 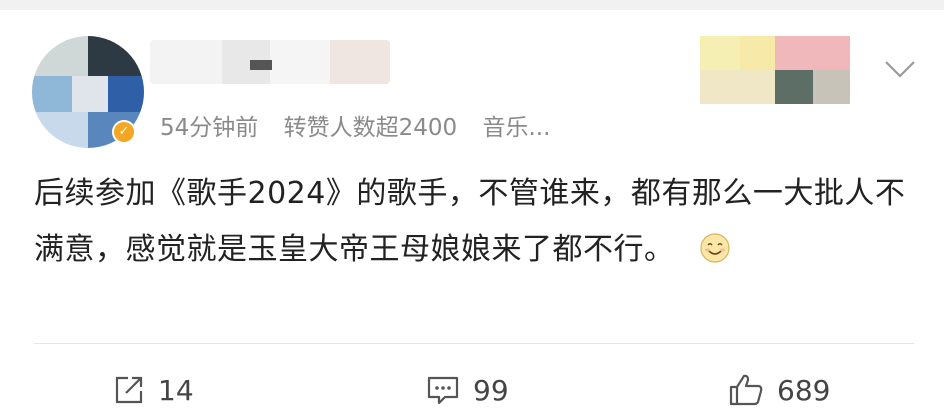 What do you see at coordinates (176, 390) in the screenshot?
I see `repost-count: 14` at bounding box center [176, 390].